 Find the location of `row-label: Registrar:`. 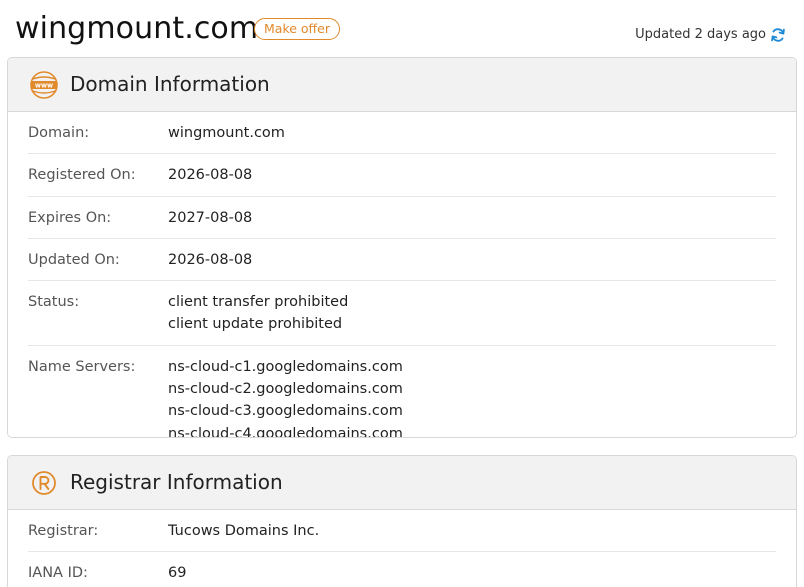

row-label: Registrar: is located at coordinates (63, 531).